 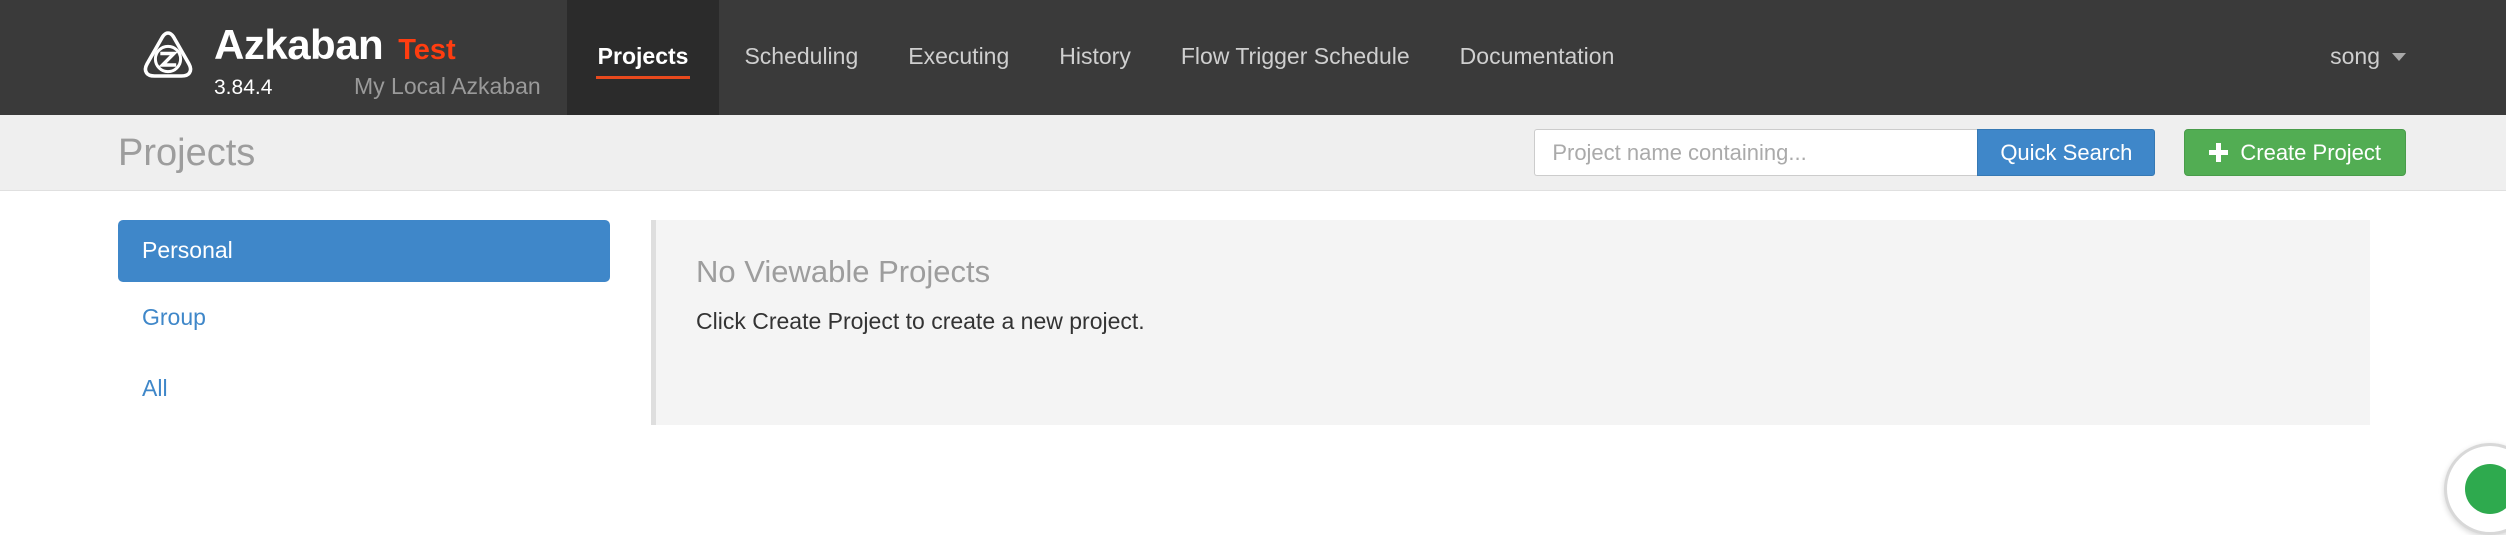 I want to click on sidebar-item-group: Group, so click(x=364, y=318).